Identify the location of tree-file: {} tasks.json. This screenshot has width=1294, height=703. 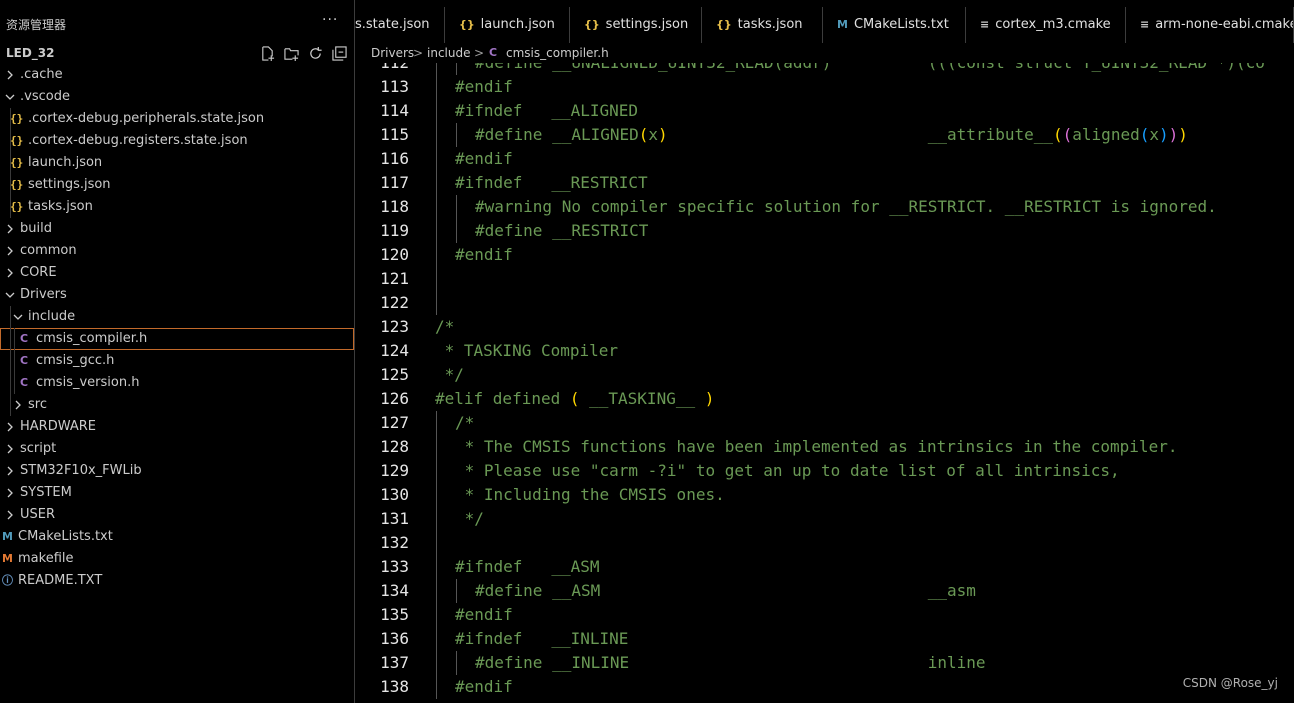
(177, 207).